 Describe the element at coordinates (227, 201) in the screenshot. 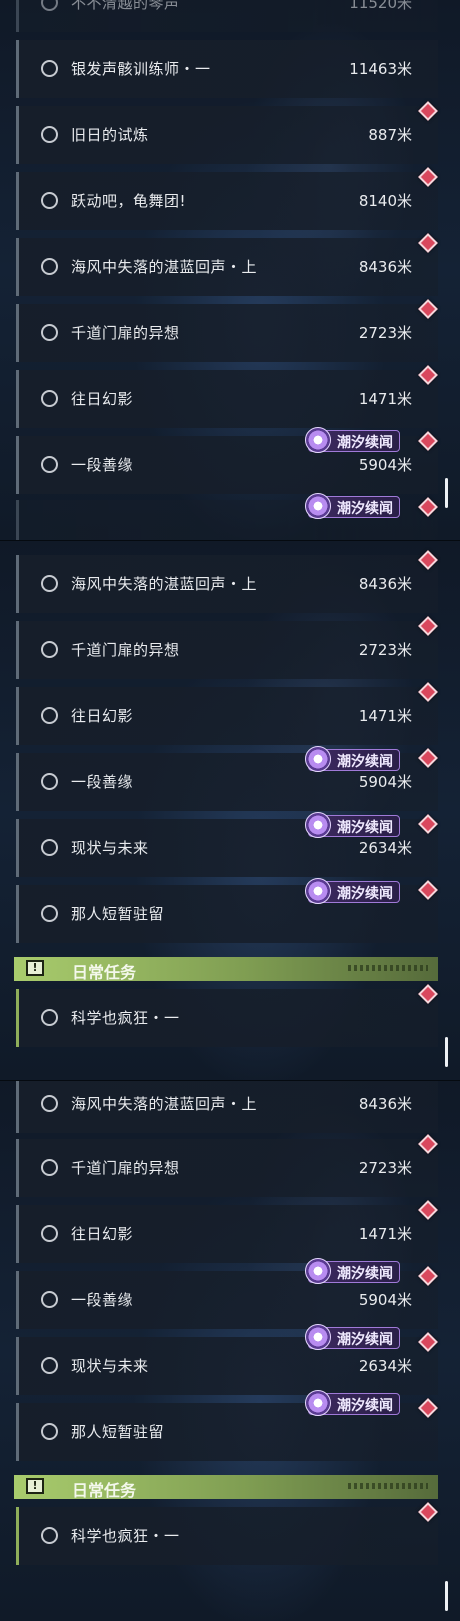

I see `quest-row: 跃动吧，龟舞团! 8140米` at that location.